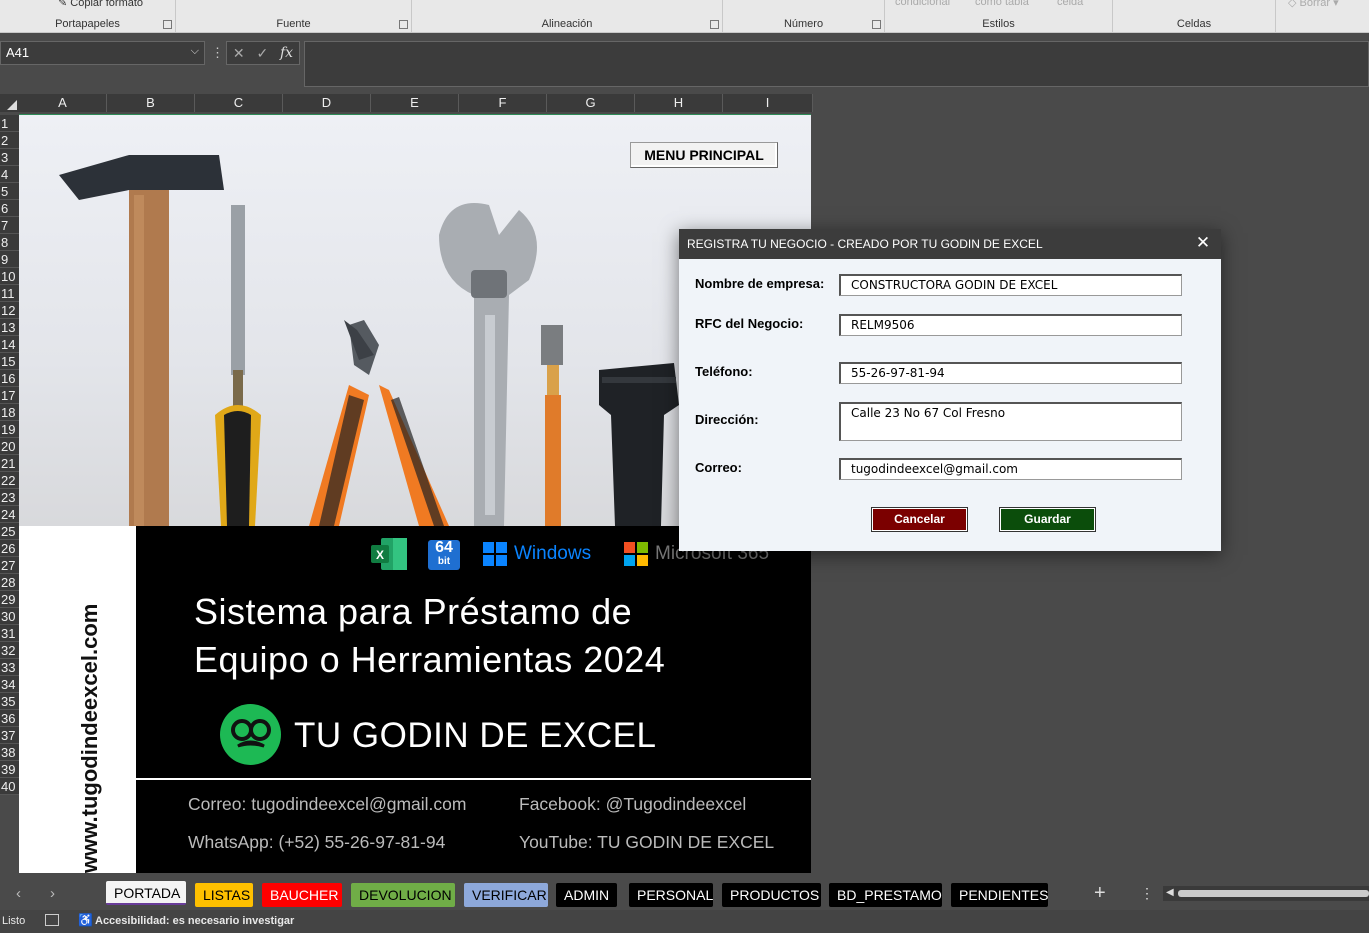 The height and width of the screenshot is (933, 1369). Describe the element at coordinates (239, 53) in the screenshot. I see `cancel-entry-icon: ✕` at that location.